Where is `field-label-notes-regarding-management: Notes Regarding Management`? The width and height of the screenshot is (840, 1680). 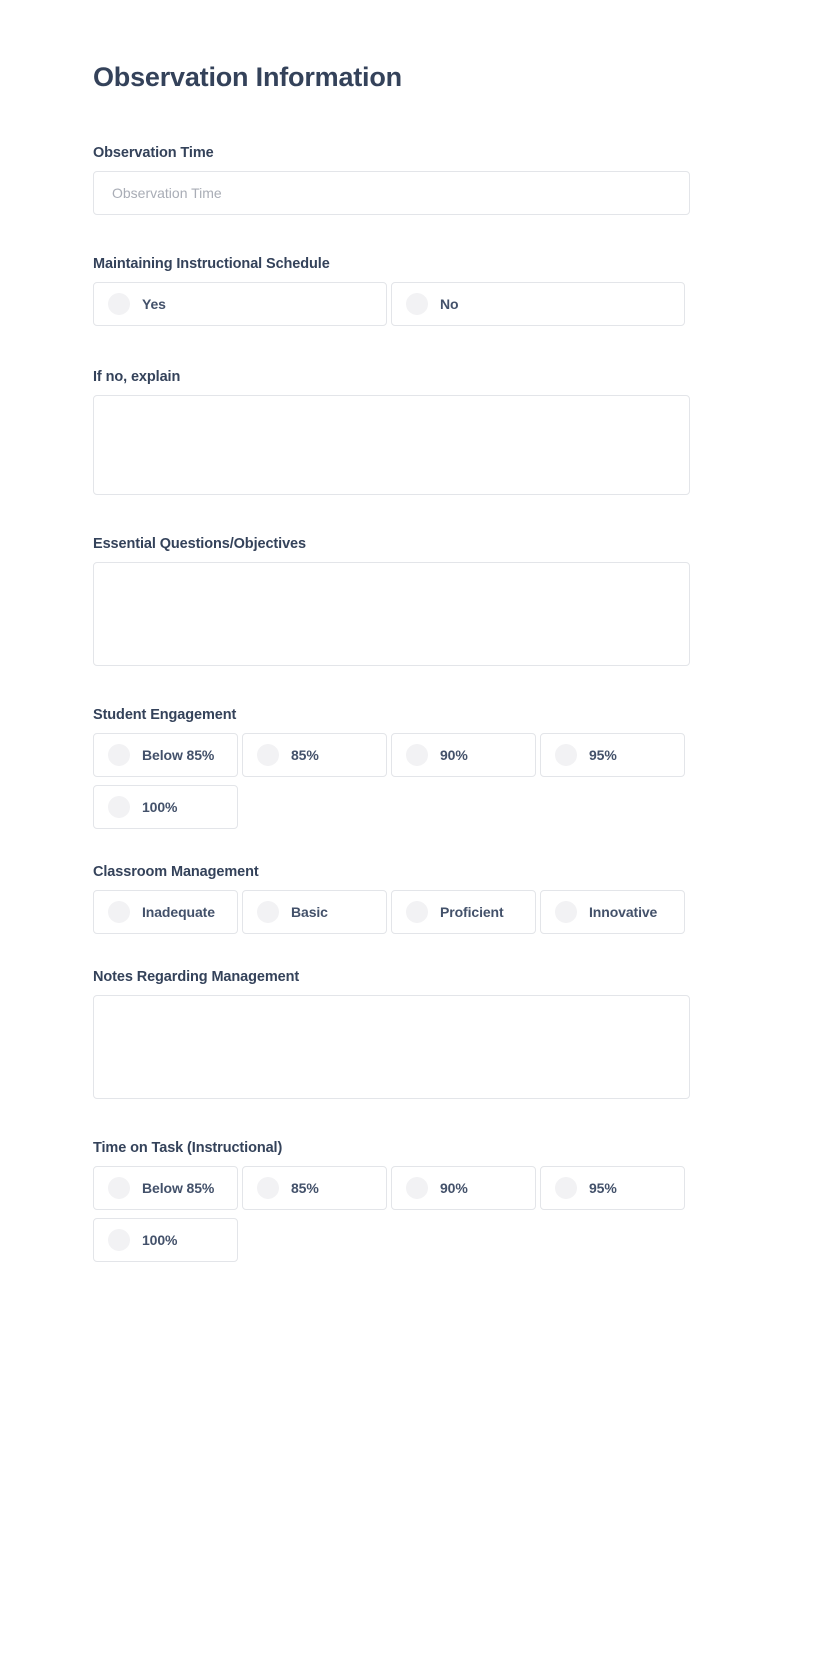
field-label-notes-regarding-management: Notes Regarding Management is located at coordinates (196, 977).